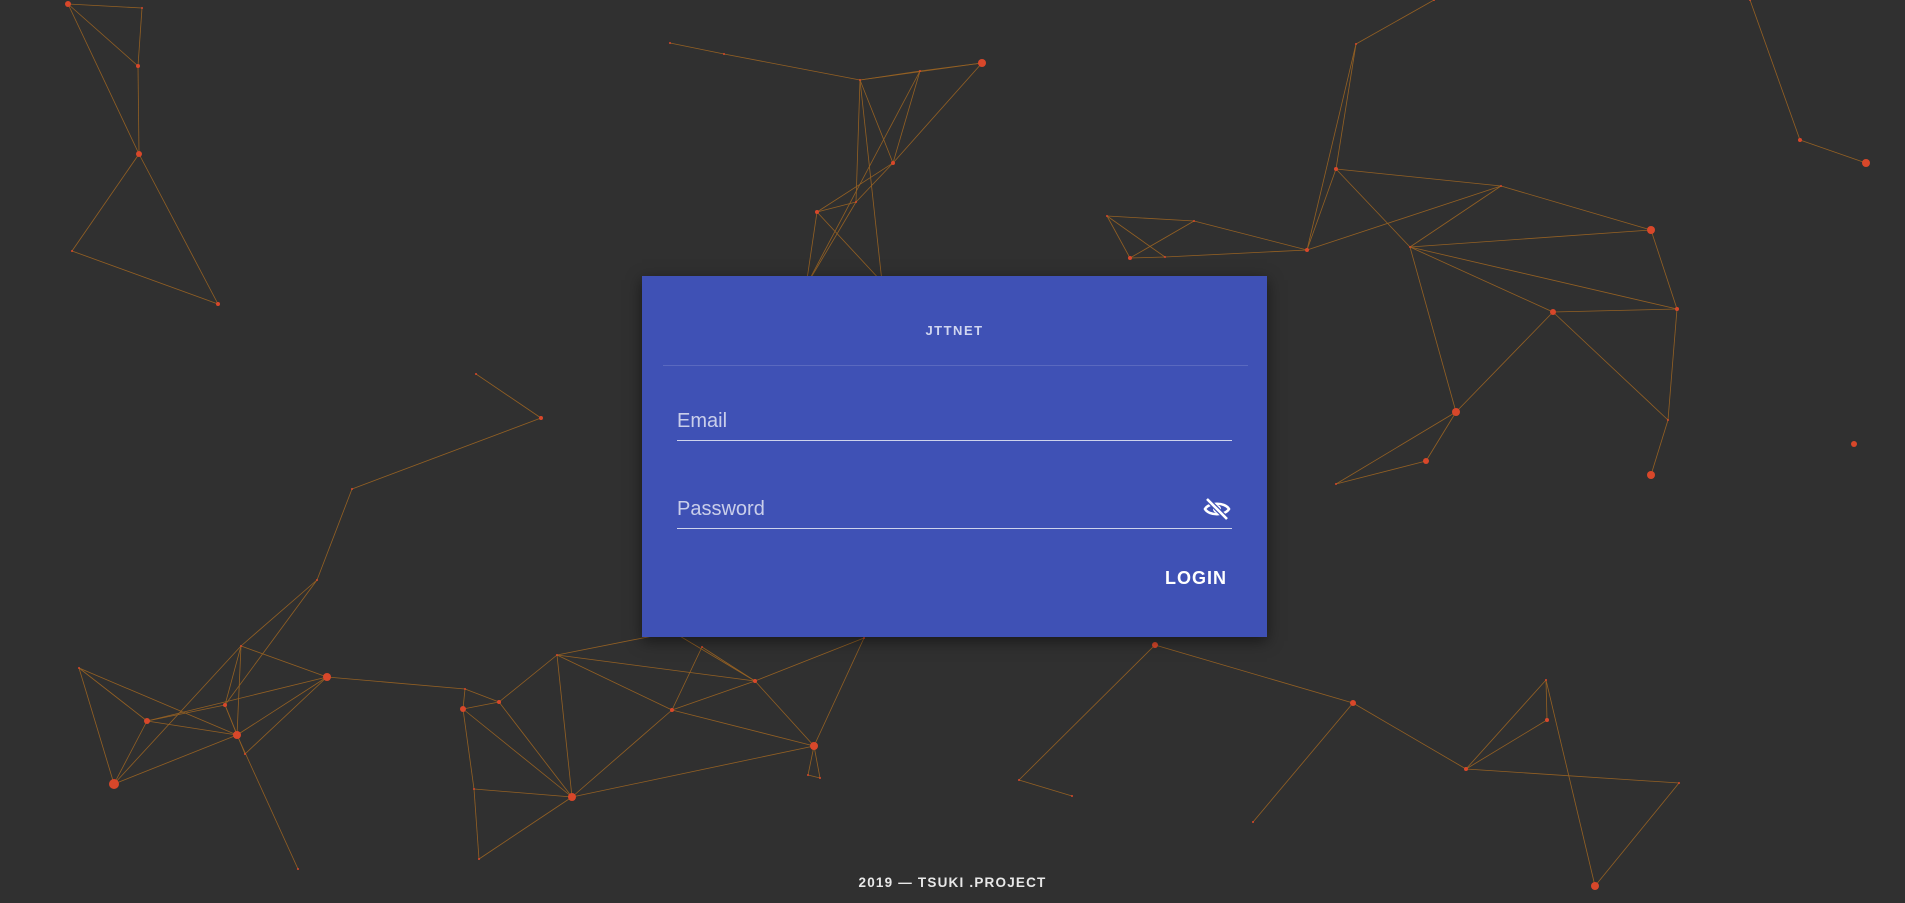 Image resolution: width=1905 pixels, height=903 pixels. What do you see at coordinates (954, 421) in the screenshot?
I see `email-input` at bounding box center [954, 421].